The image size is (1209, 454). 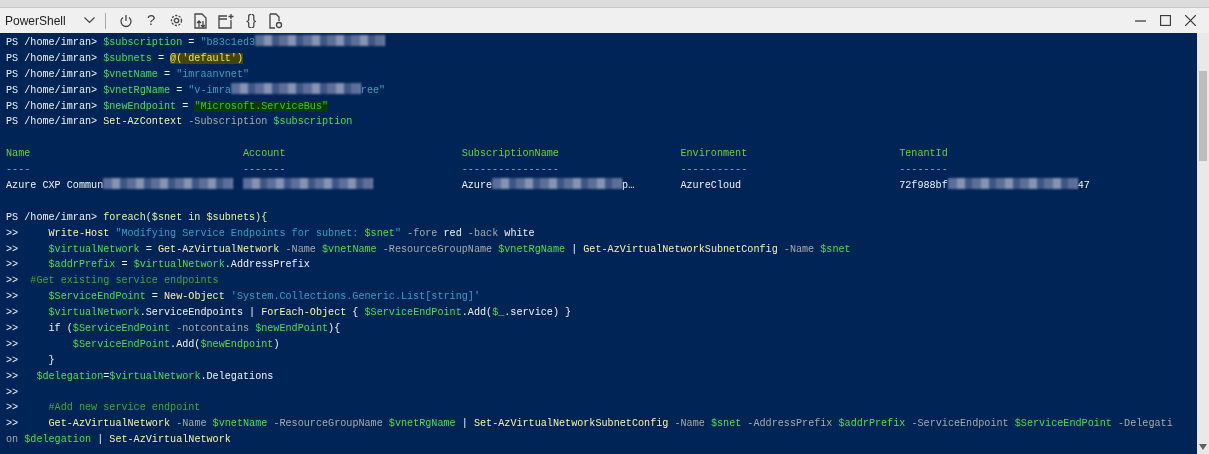 I want to click on close-icon, so click(x=1190, y=20).